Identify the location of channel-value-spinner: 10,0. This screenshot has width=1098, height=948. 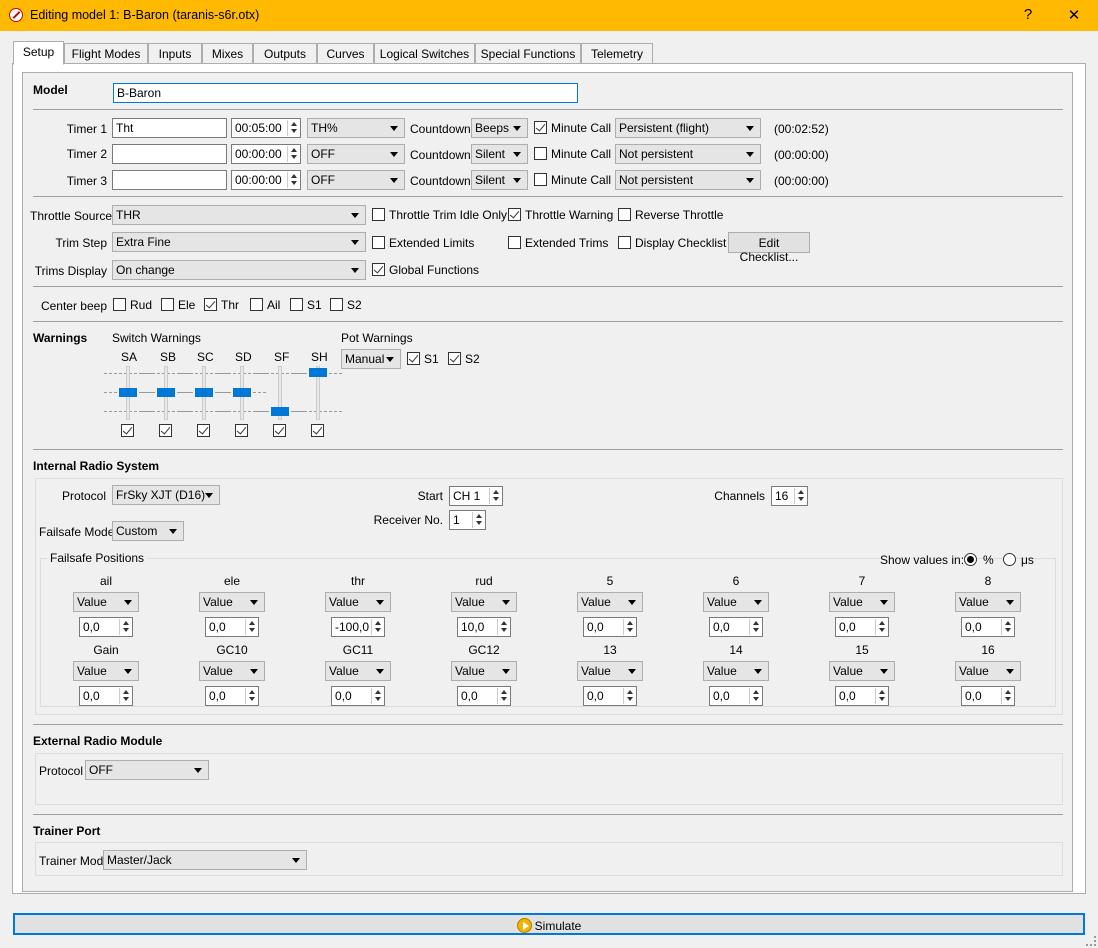
(484, 627).